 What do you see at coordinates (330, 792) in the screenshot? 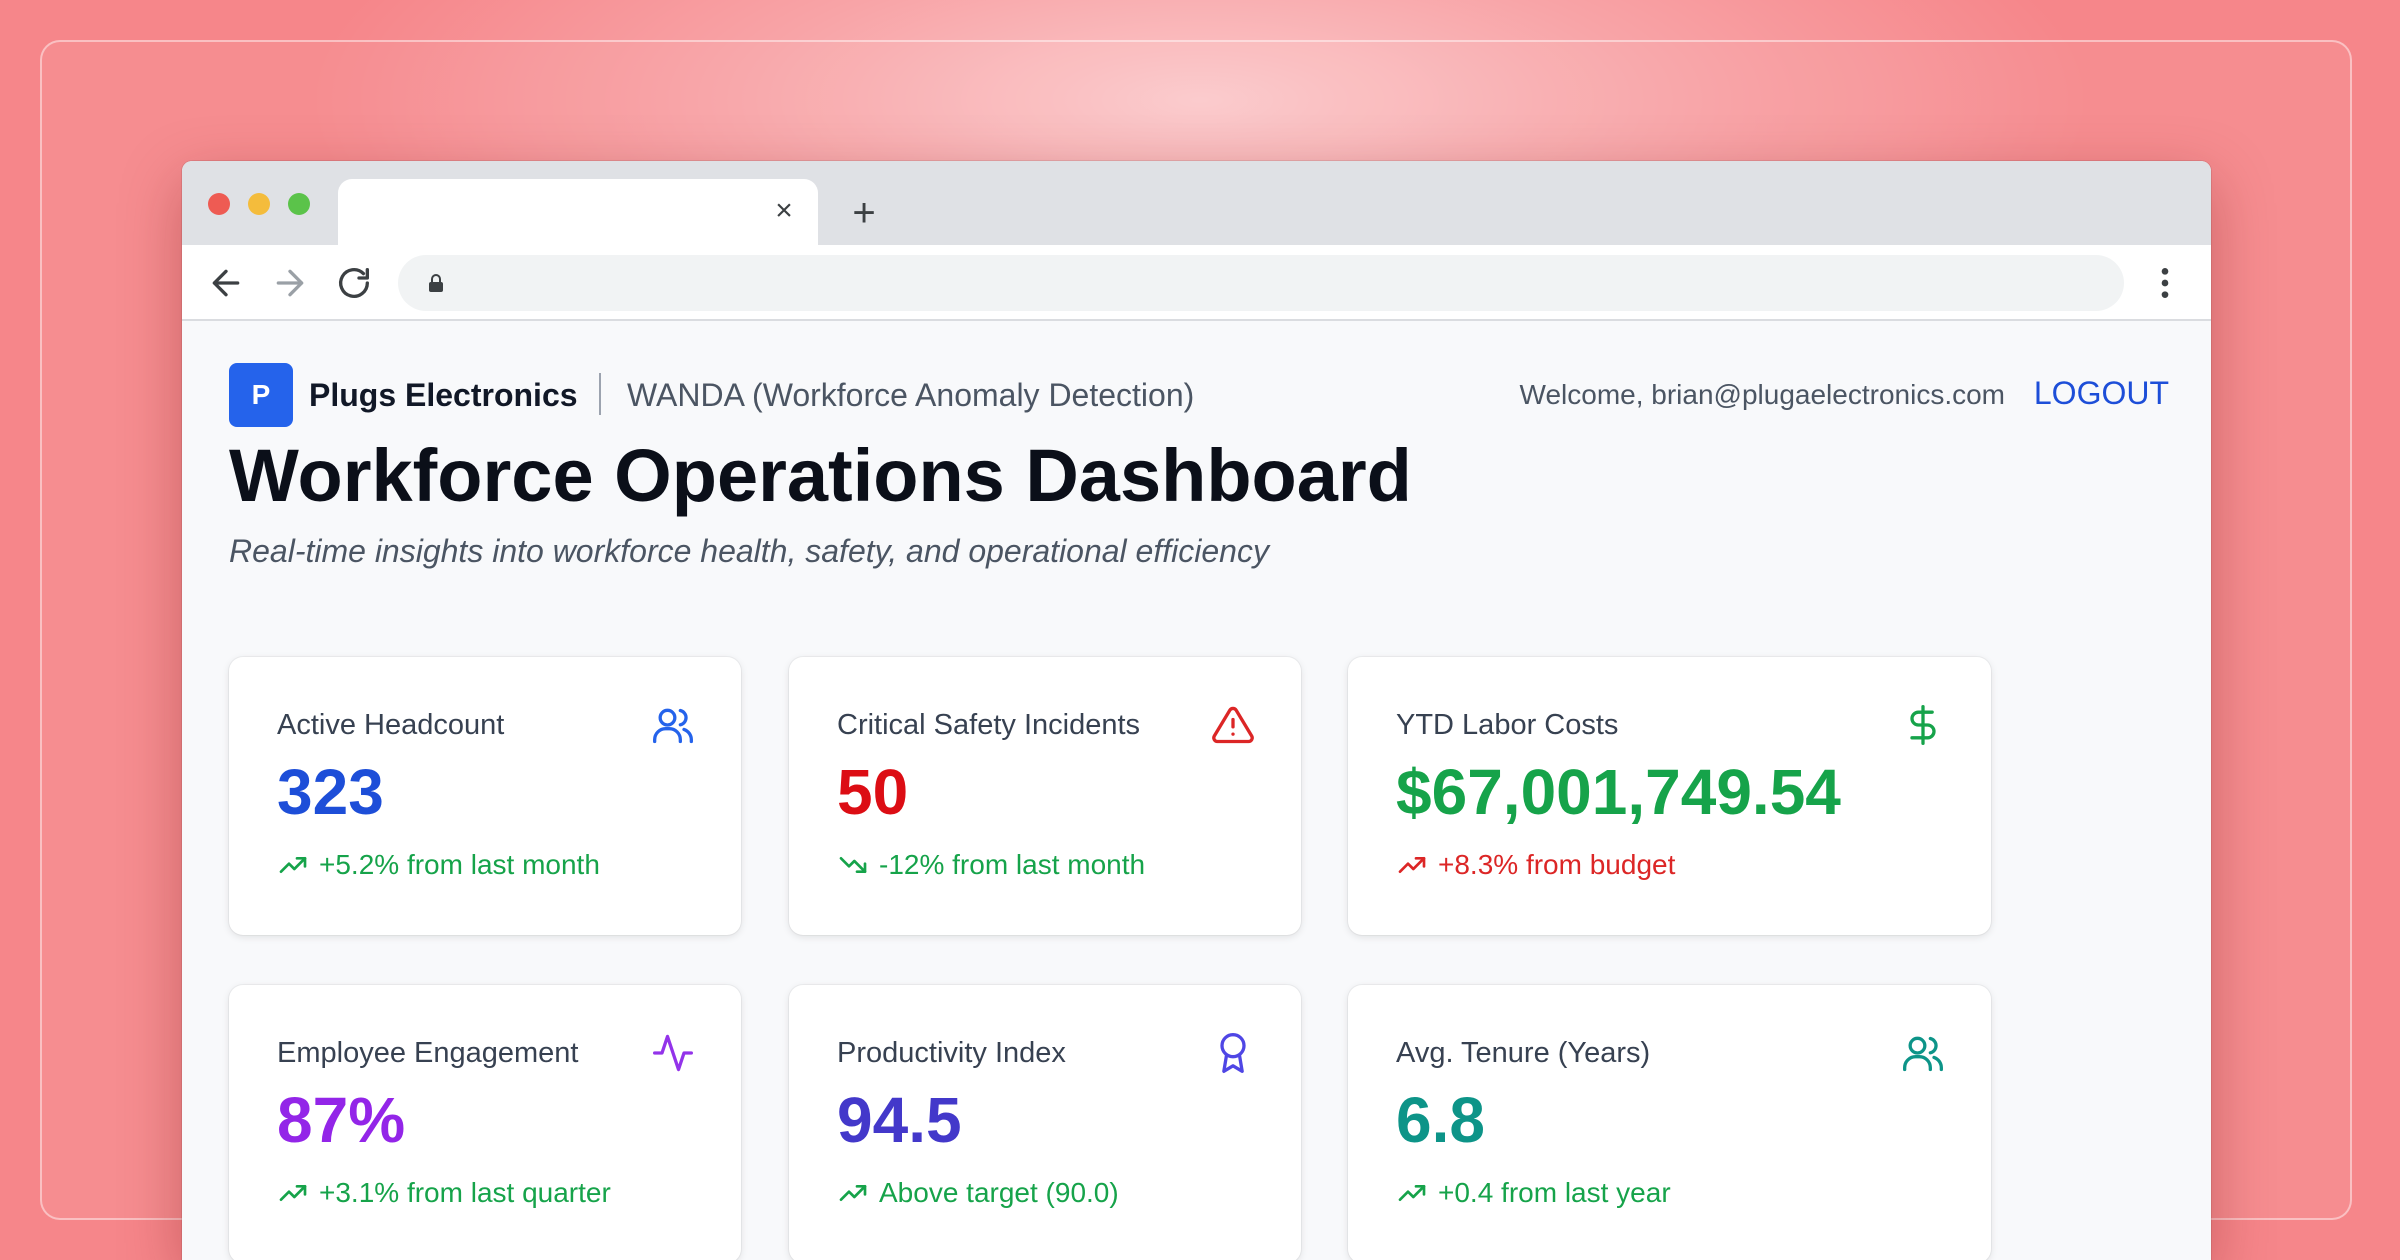
I see `card-value: 323` at bounding box center [330, 792].